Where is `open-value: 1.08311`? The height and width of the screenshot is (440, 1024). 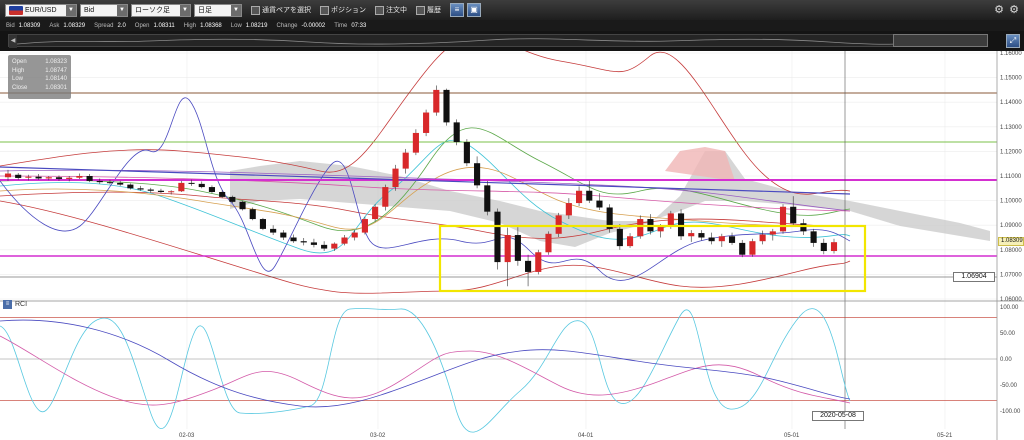 open-value: 1.08311 is located at coordinates (164, 25).